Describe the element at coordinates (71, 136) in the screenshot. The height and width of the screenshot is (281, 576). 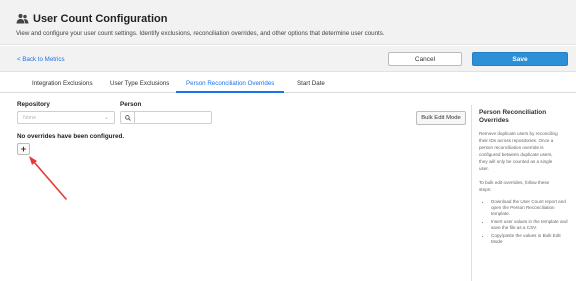
I see `empty-overrides-message: No overrides have been configured.` at that location.